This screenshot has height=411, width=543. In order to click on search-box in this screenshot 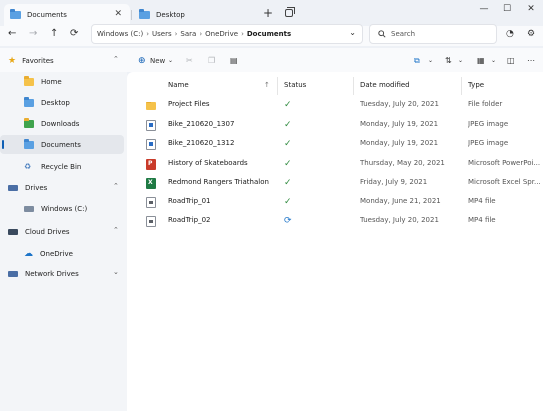, I will do `click(433, 34)`.